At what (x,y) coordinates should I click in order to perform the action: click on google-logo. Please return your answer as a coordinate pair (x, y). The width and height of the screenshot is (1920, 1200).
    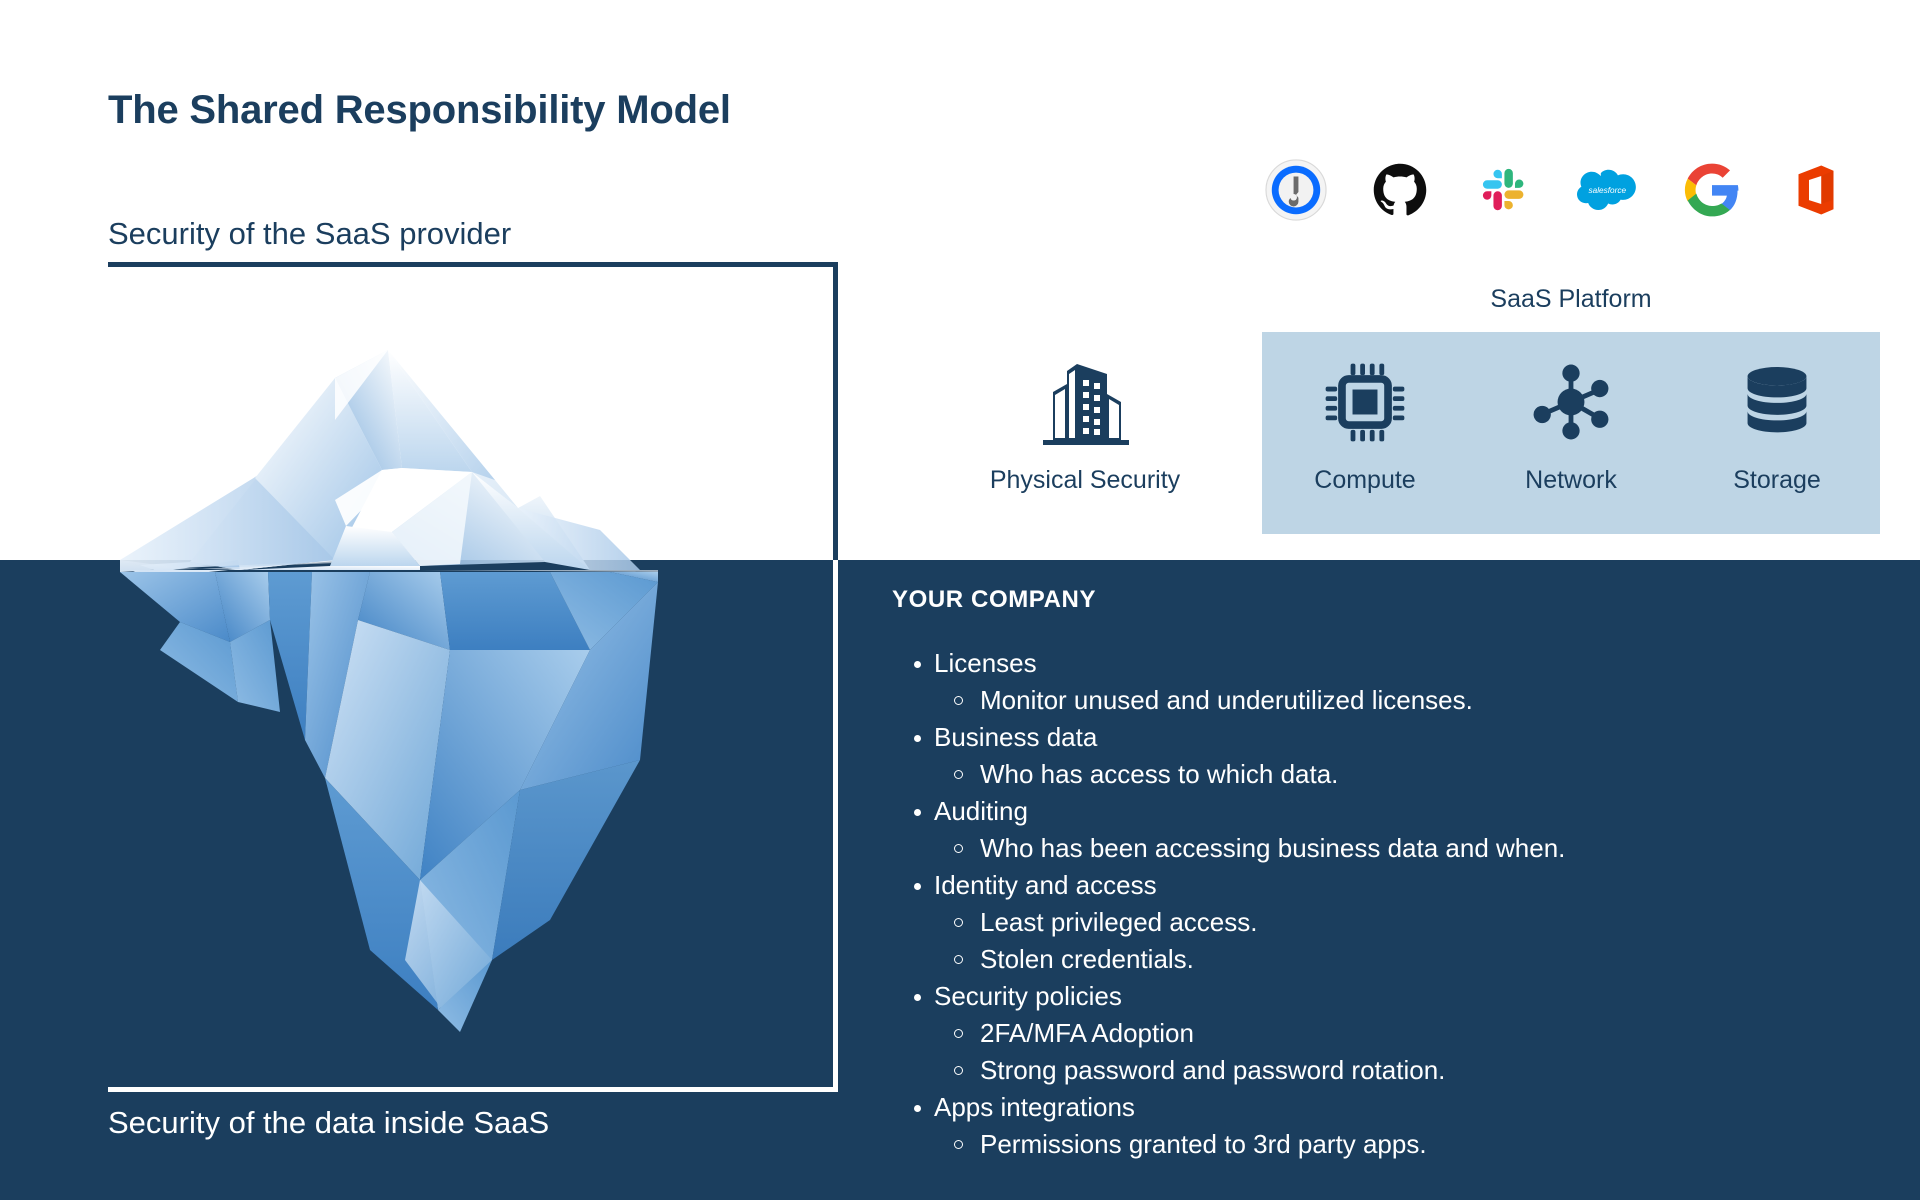
    Looking at the image, I should click on (1712, 190).